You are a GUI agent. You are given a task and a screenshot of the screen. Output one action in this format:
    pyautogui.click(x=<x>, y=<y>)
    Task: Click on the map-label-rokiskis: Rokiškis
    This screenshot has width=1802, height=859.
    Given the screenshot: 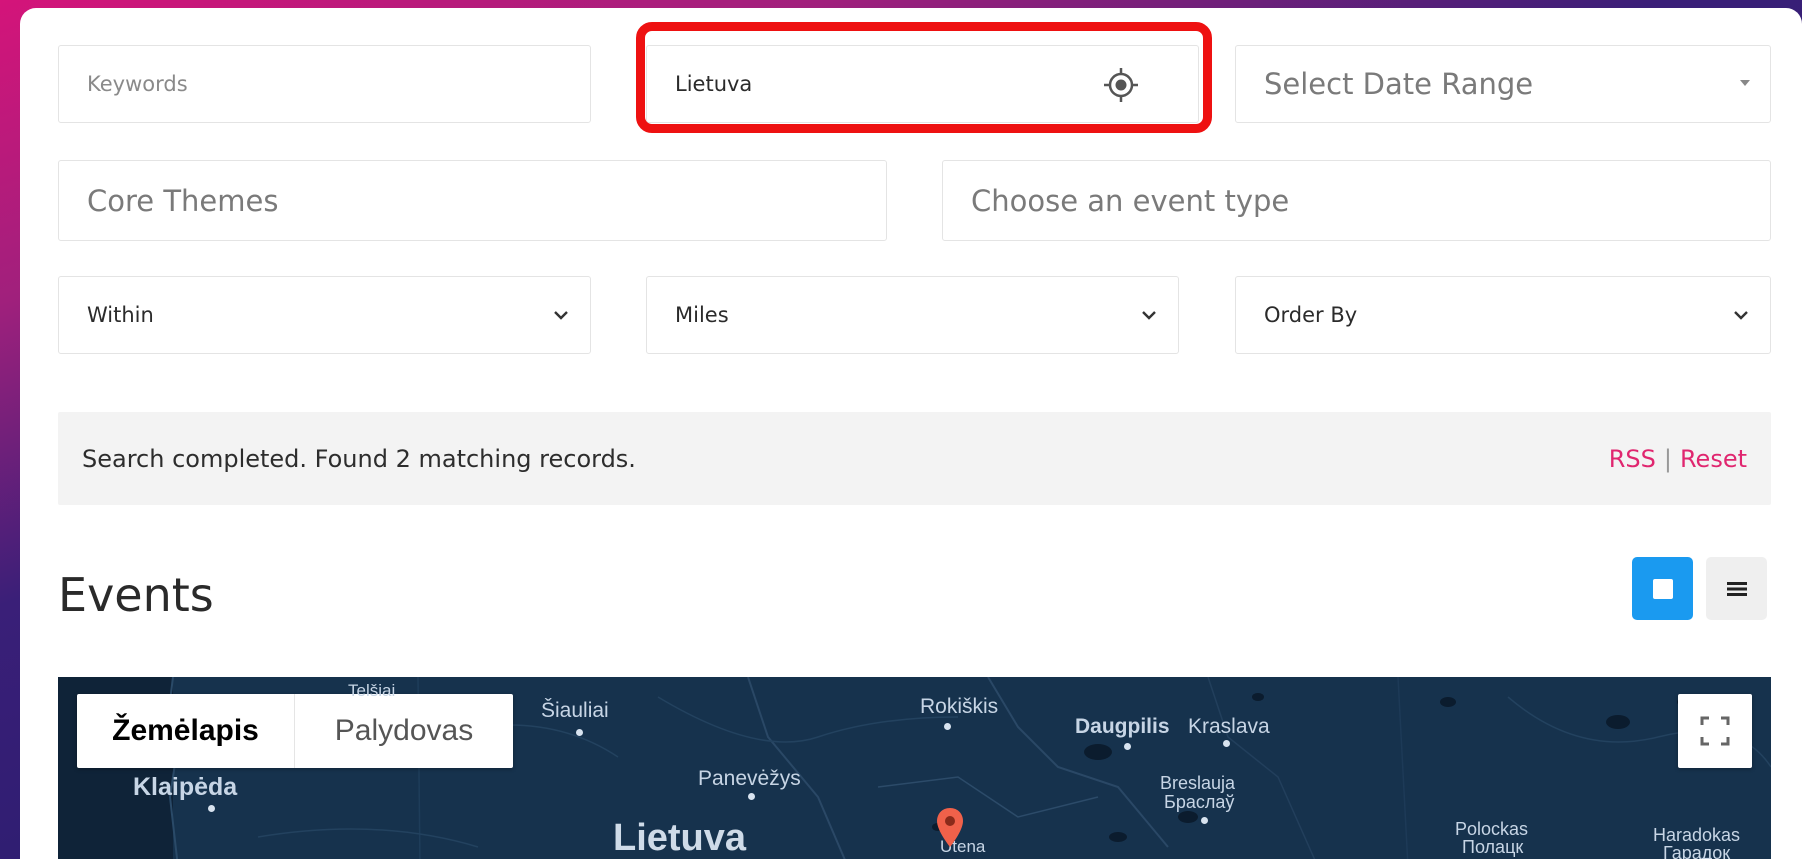 What is the action you would take?
    pyautogui.click(x=959, y=706)
    